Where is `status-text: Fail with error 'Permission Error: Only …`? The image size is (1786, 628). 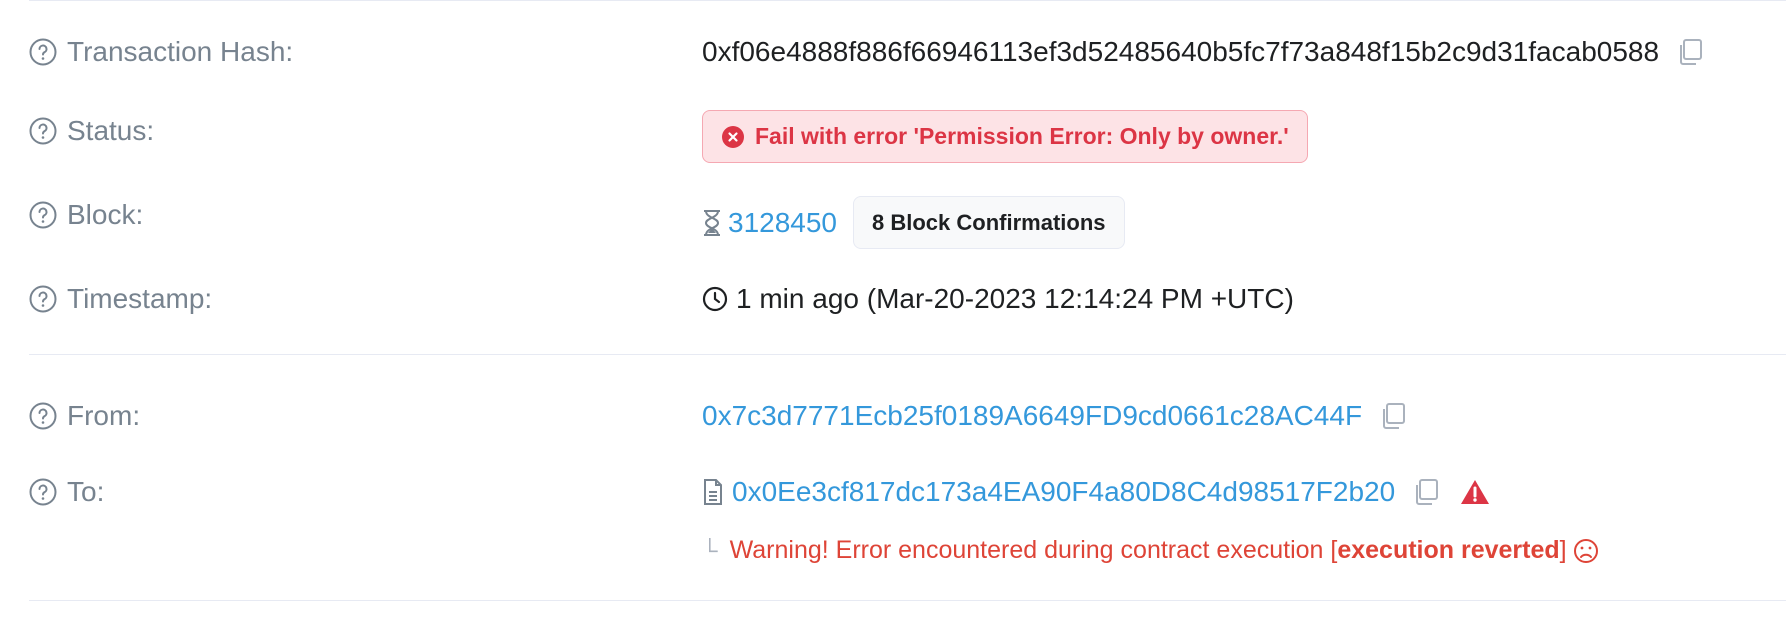 status-text: Fail with error 'Permission Error: Only … is located at coordinates (1022, 136).